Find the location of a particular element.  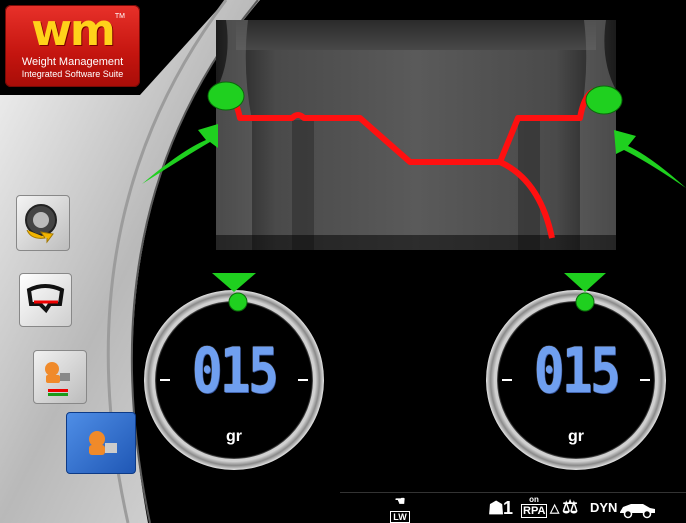

weight-icon: ⚖ is located at coordinates (570, 507).